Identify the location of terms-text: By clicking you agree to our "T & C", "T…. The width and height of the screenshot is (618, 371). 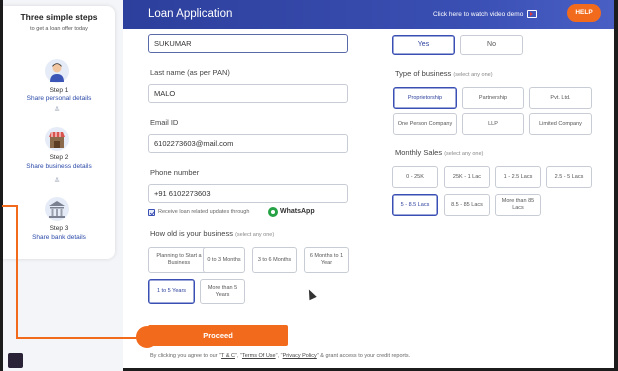
(280, 356).